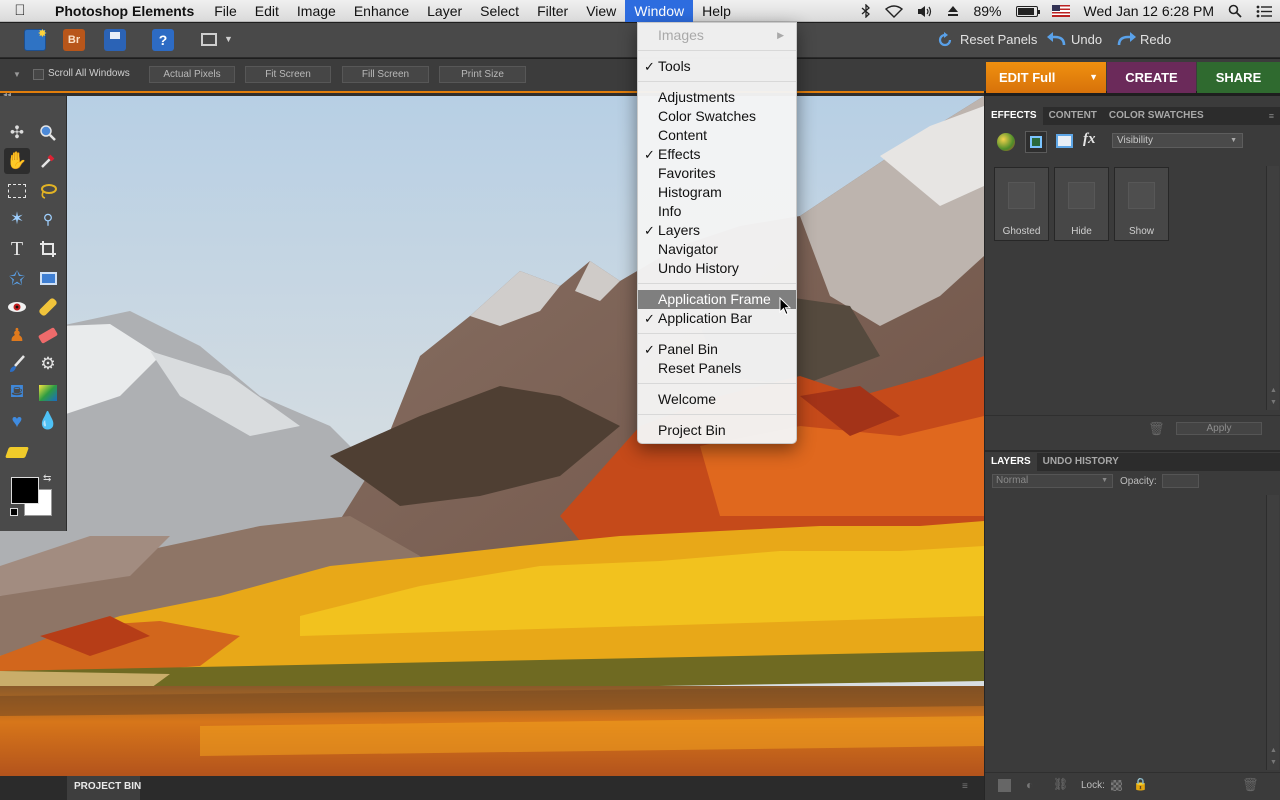 The width and height of the screenshot is (1280, 800). What do you see at coordinates (1004, 785) in the screenshot?
I see `new-layer-icon` at bounding box center [1004, 785].